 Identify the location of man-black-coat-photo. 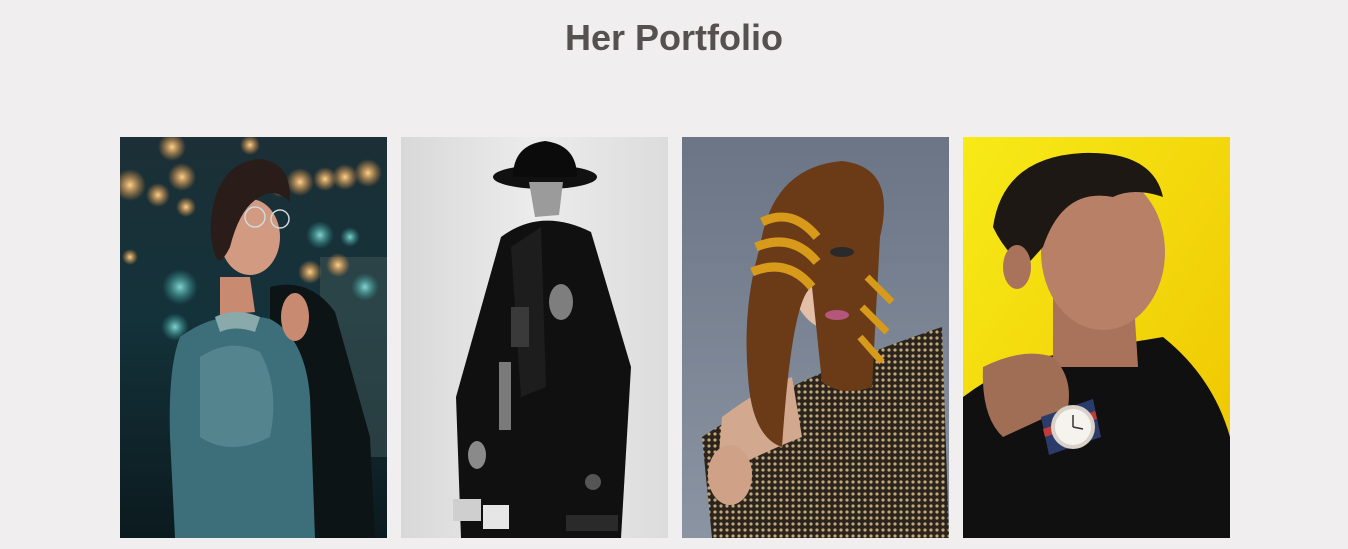
(534, 337).